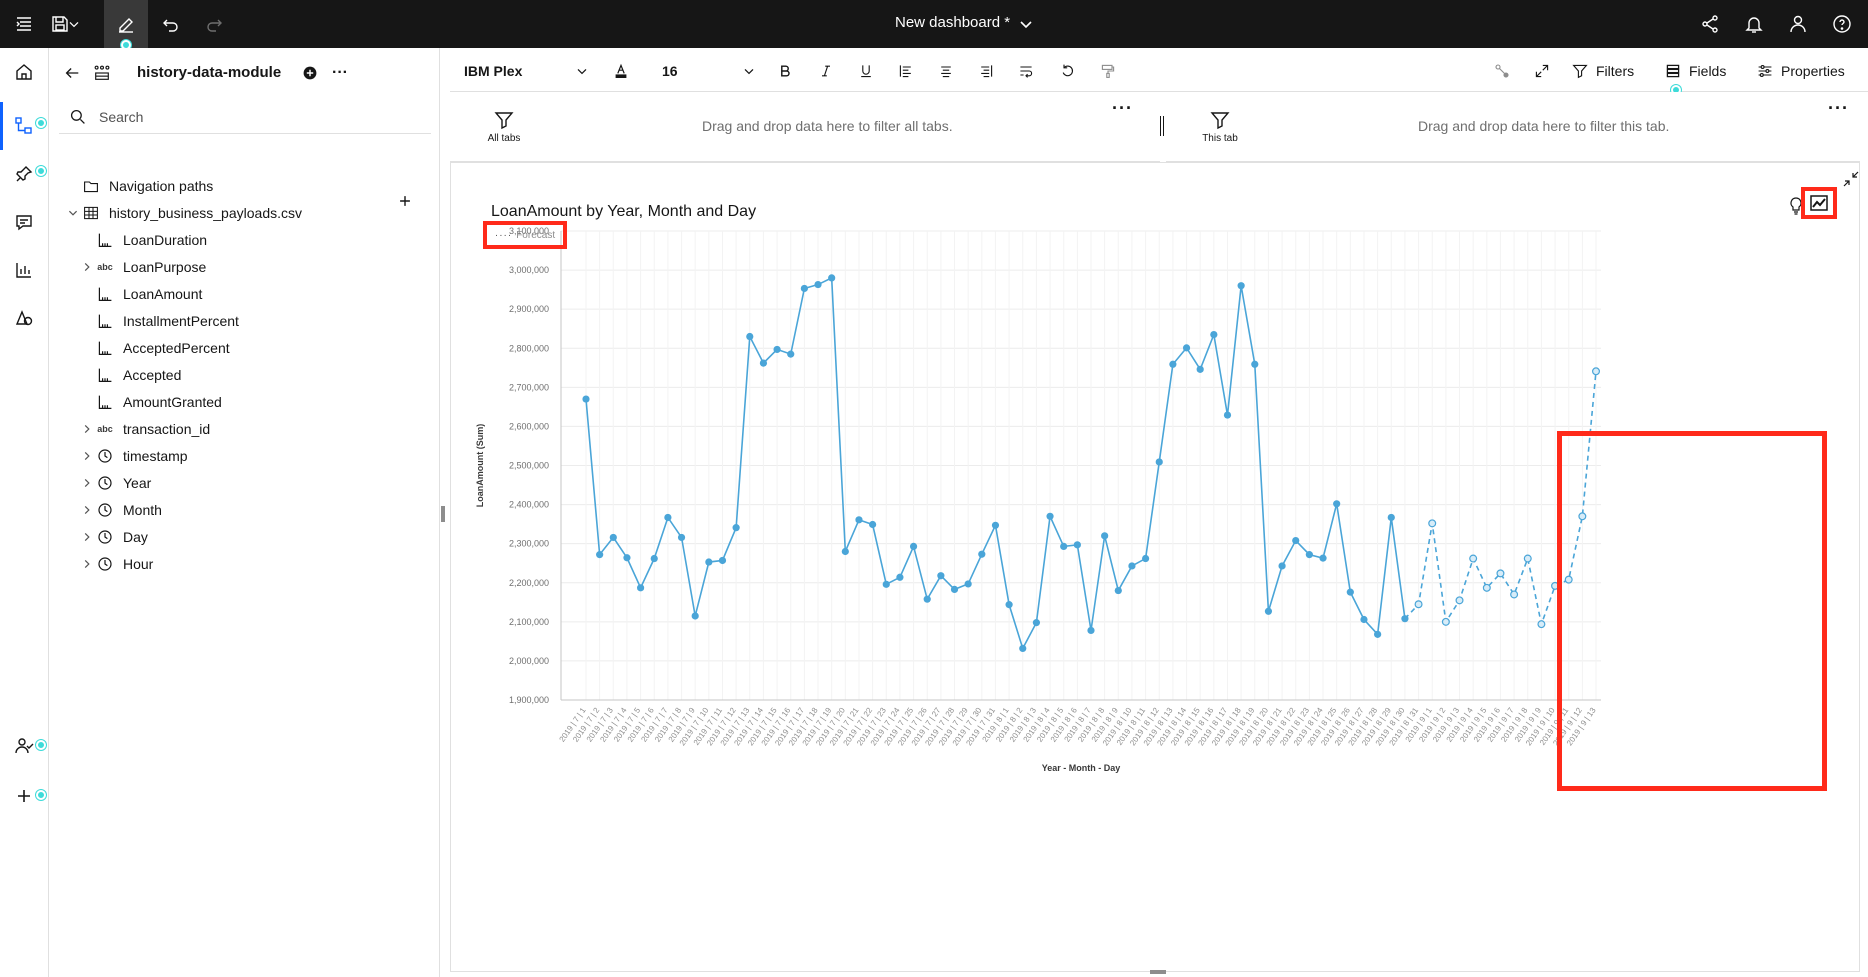  I want to click on visualization-type-icon, so click(1819, 203).